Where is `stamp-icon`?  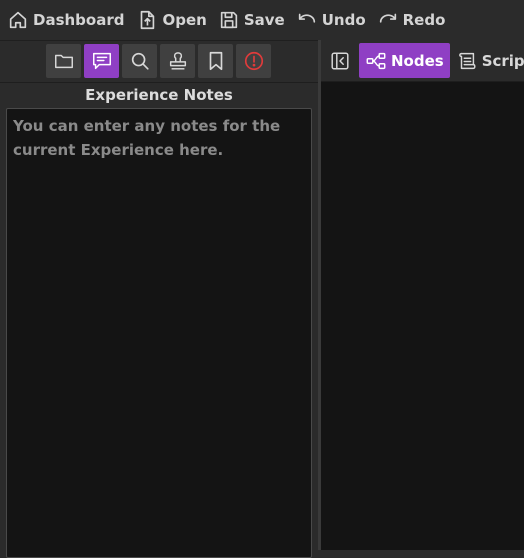 stamp-icon is located at coordinates (177, 61).